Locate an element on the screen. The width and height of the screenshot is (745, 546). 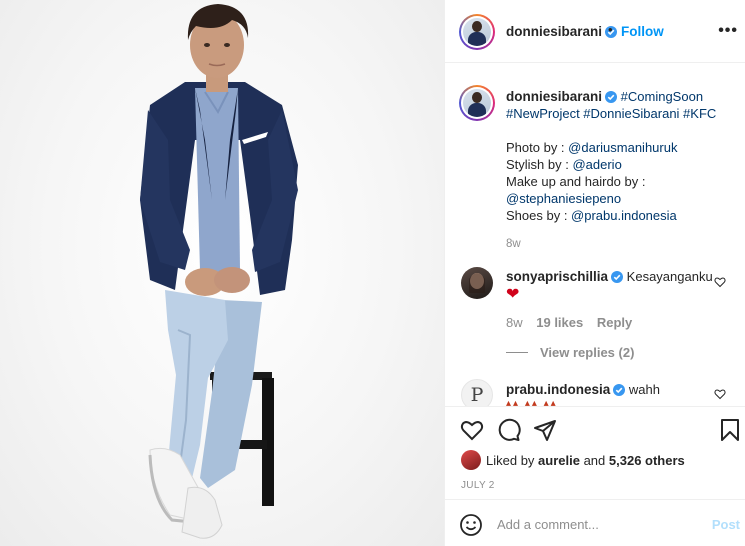
commenter-avatar: P is located at coordinates (477, 392).